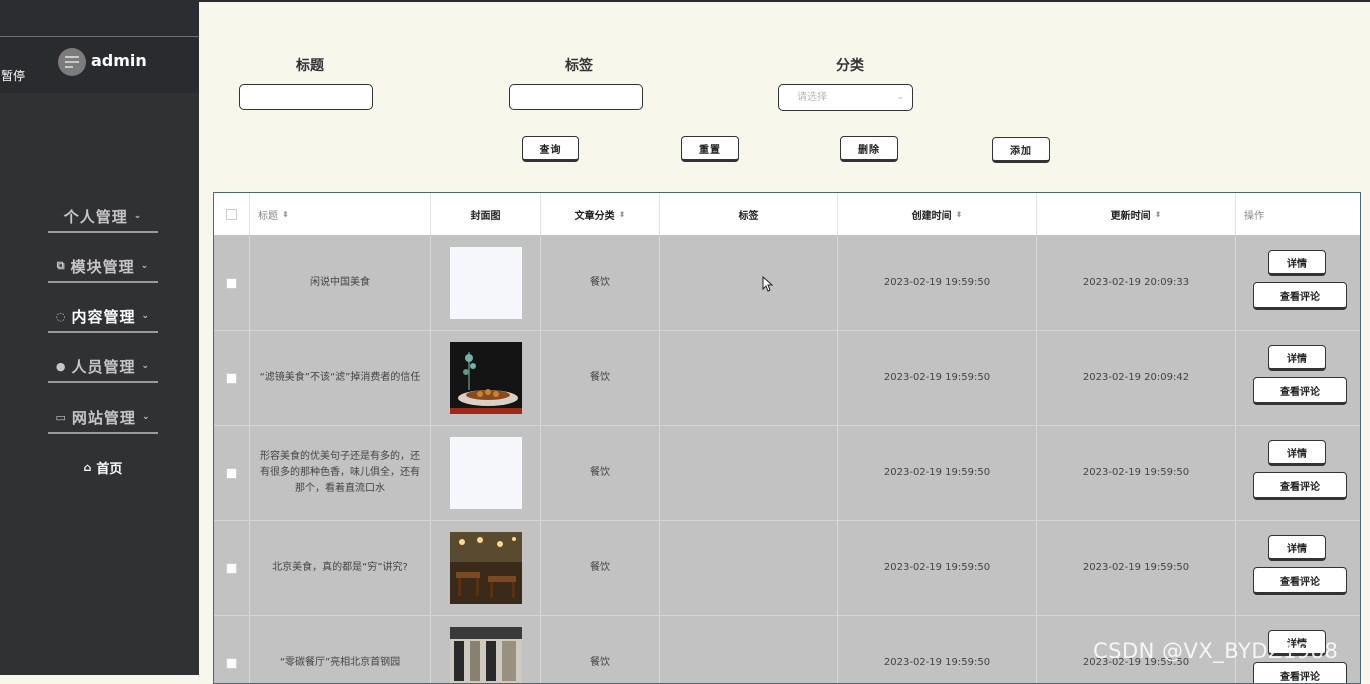 The image size is (1370, 684). I want to click on watermark: CSDN @VX_BYDZ1988, so click(1216, 651).